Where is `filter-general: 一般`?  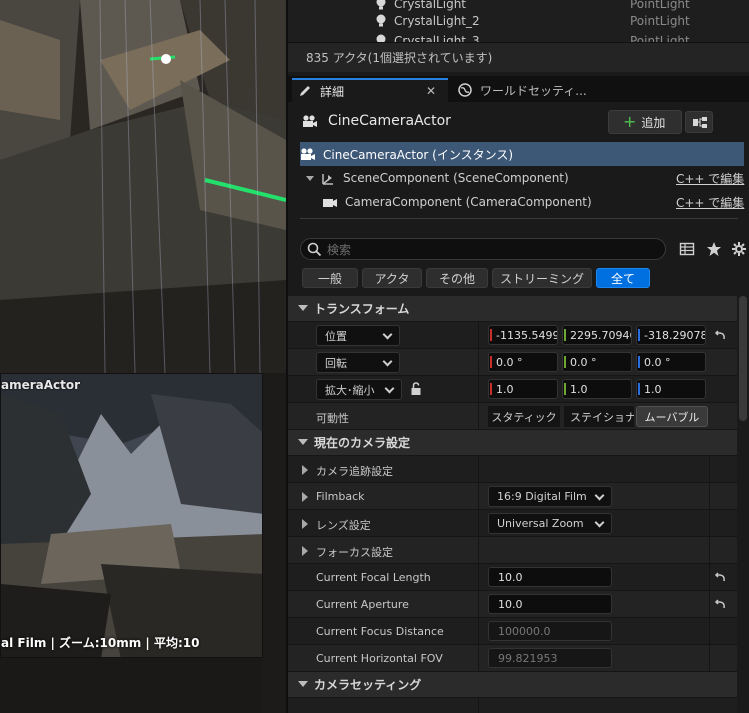
filter-general: 一般 is located at coordinates (330, 278).